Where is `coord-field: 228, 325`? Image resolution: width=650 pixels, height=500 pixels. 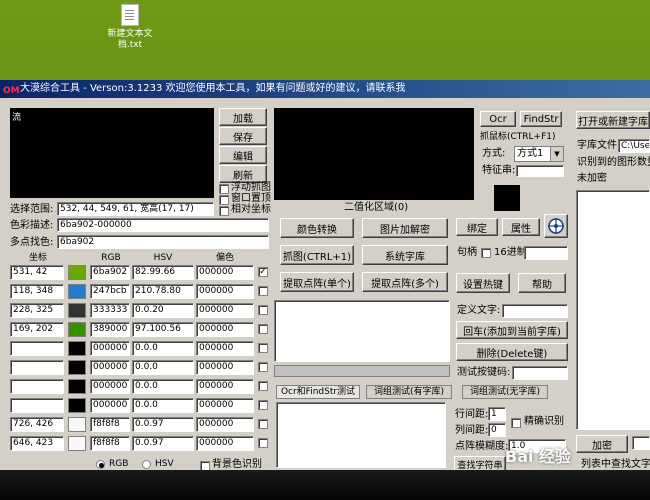
coord-field: 228, 325 is located at coordinates (37, 310).